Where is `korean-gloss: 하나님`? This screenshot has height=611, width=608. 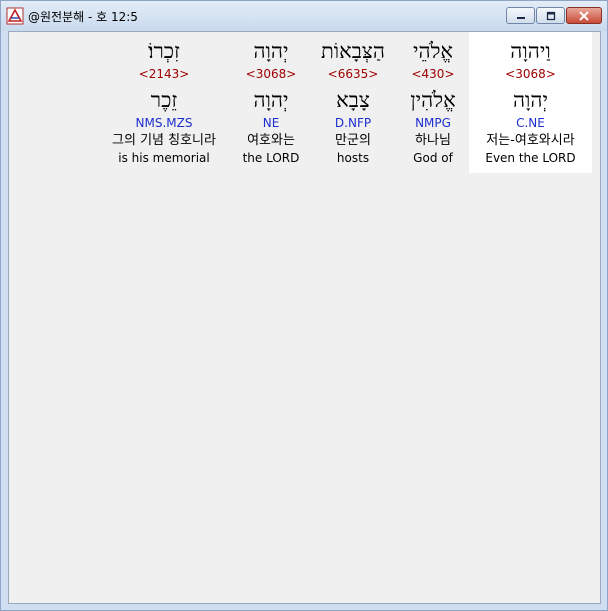
korean-gloss: 하나님 is located at coordinates (433, 140).